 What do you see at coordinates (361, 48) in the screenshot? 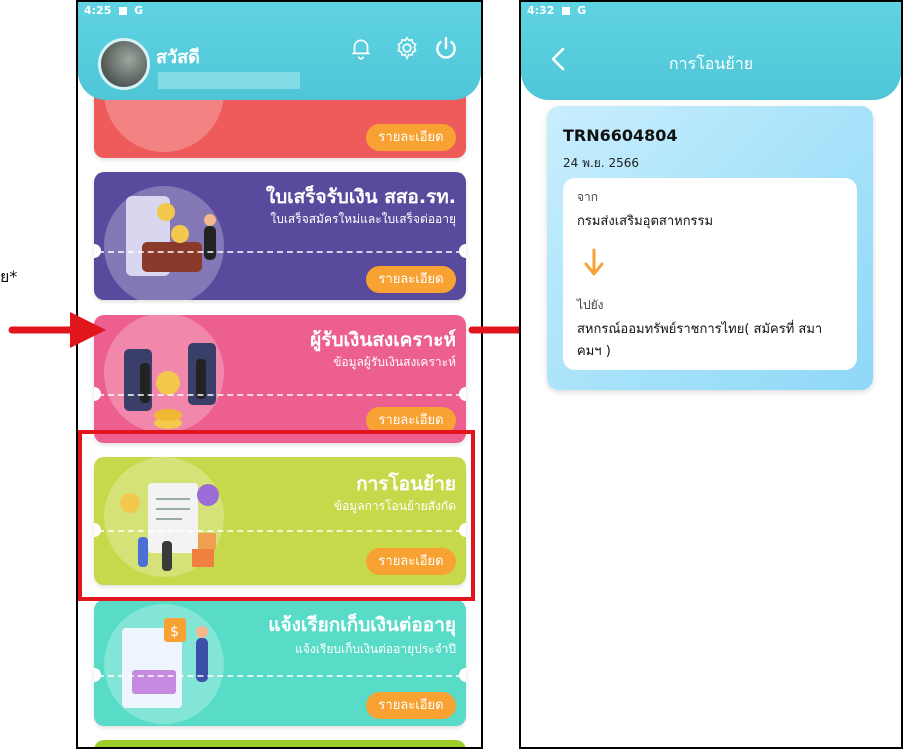
I see `bell-icon` at bounding box center [361, 48].